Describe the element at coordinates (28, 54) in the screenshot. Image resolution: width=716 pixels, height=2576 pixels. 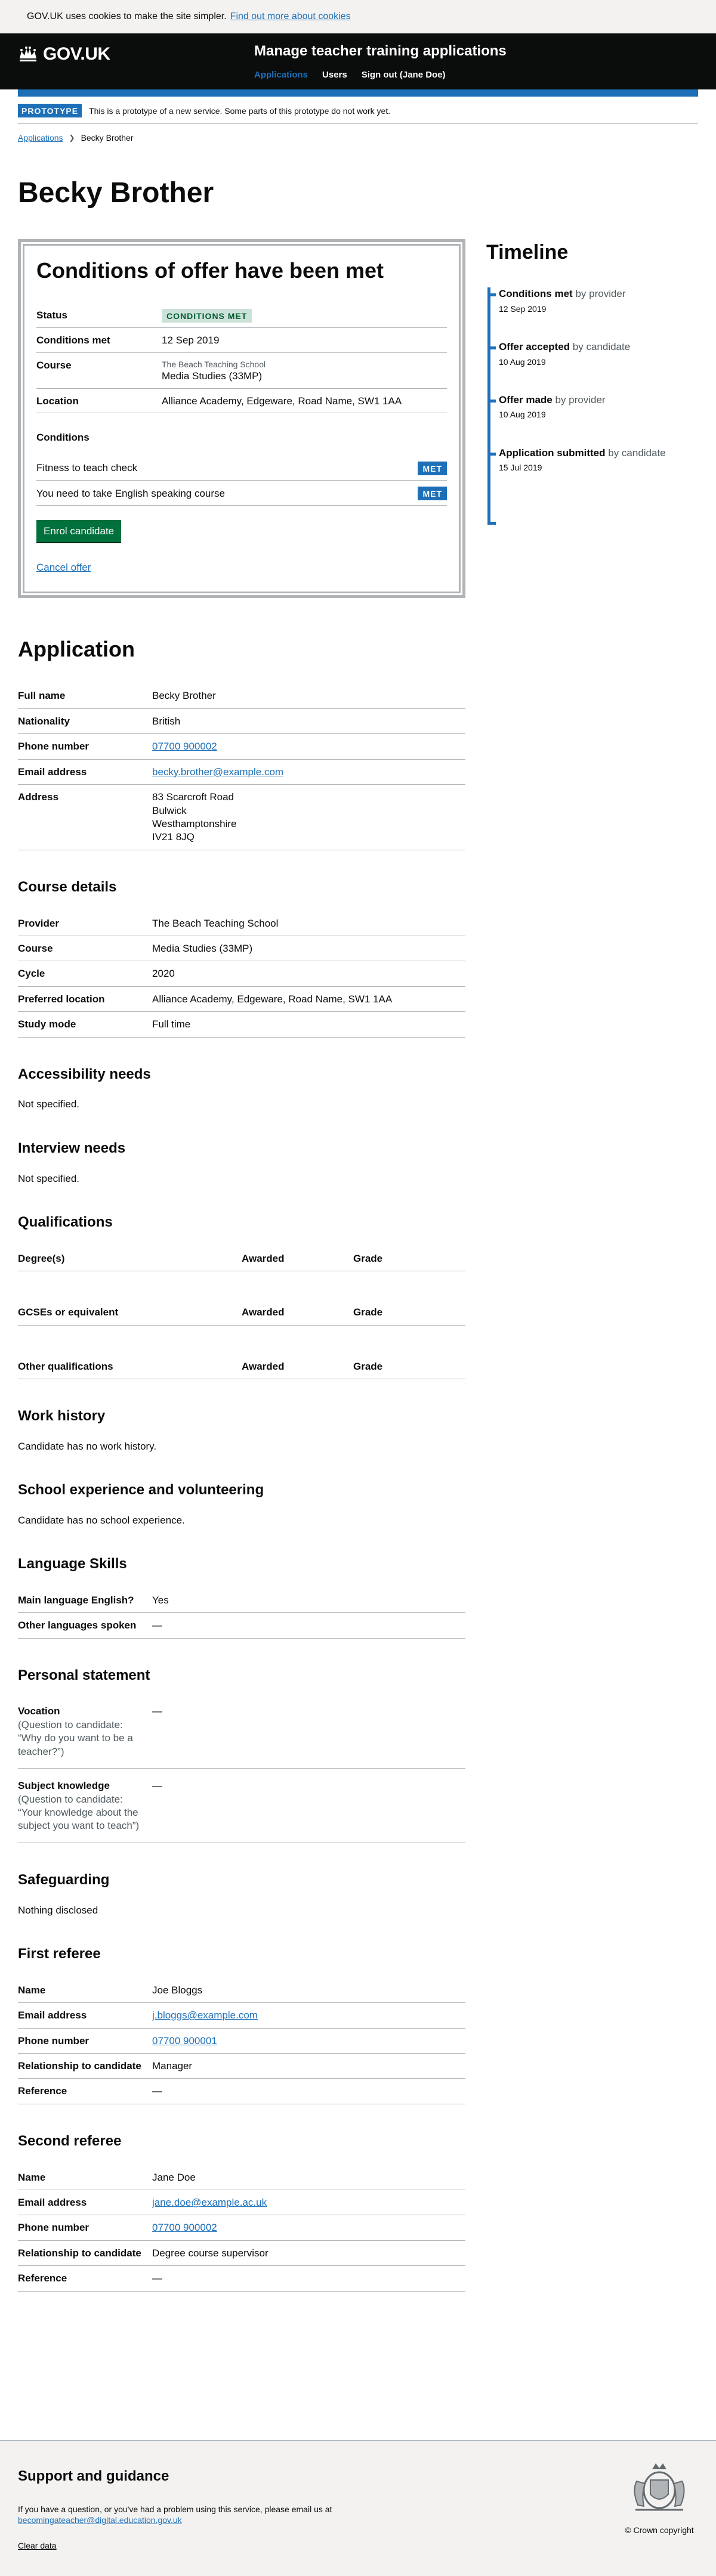
I see `crown-icon` at that location.